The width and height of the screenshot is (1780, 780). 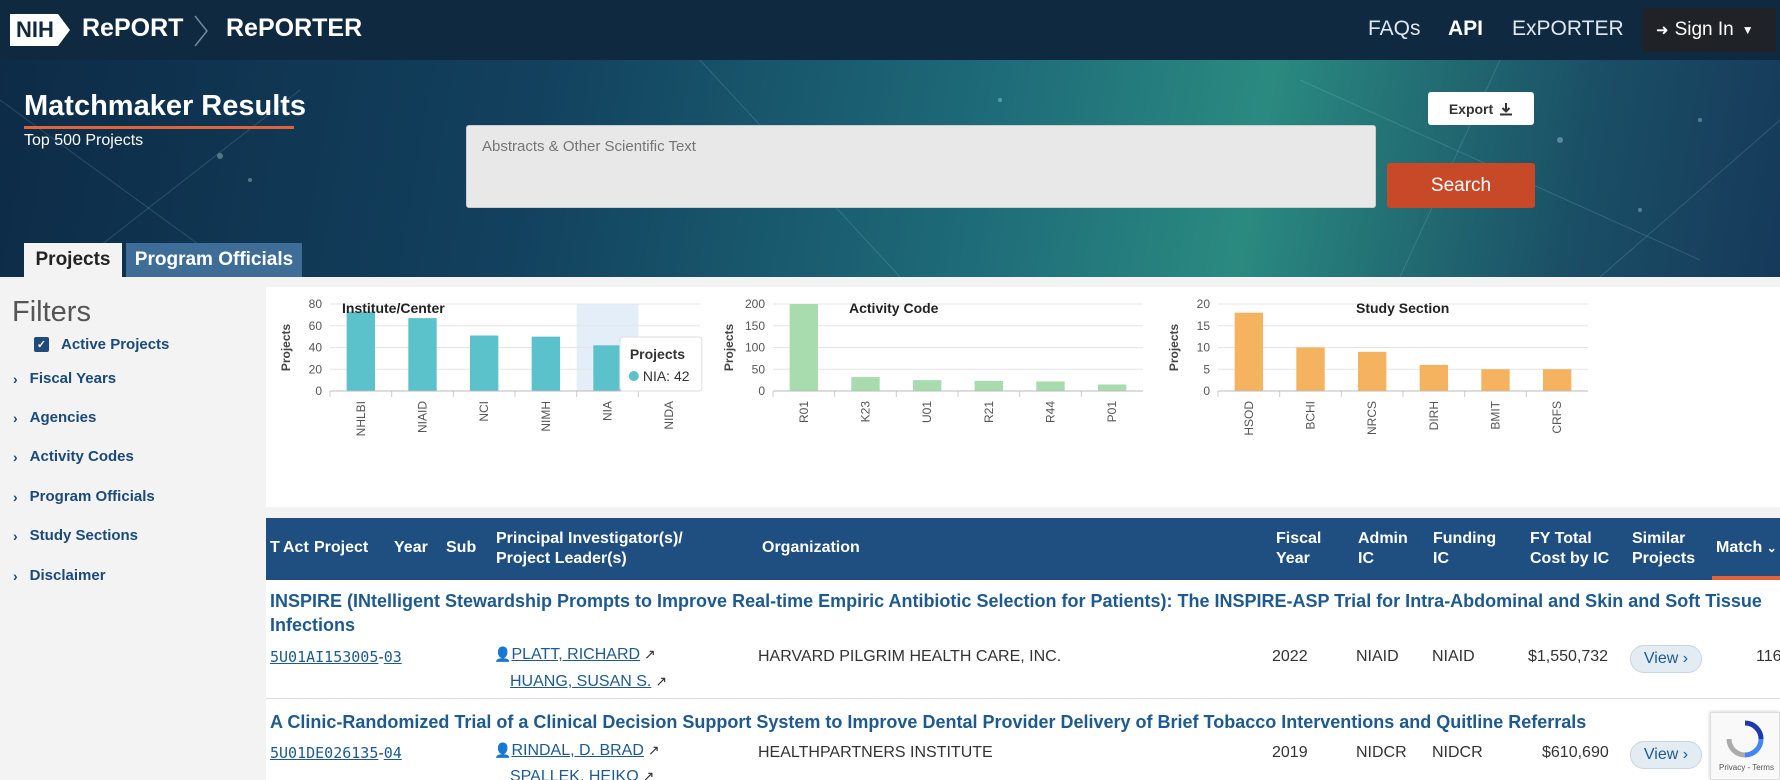 What do you see at coordinates (580, 681) in the screenshot?
I see `pi-link: HUANG, SUSAN S.` at bounding box center [580, 681].